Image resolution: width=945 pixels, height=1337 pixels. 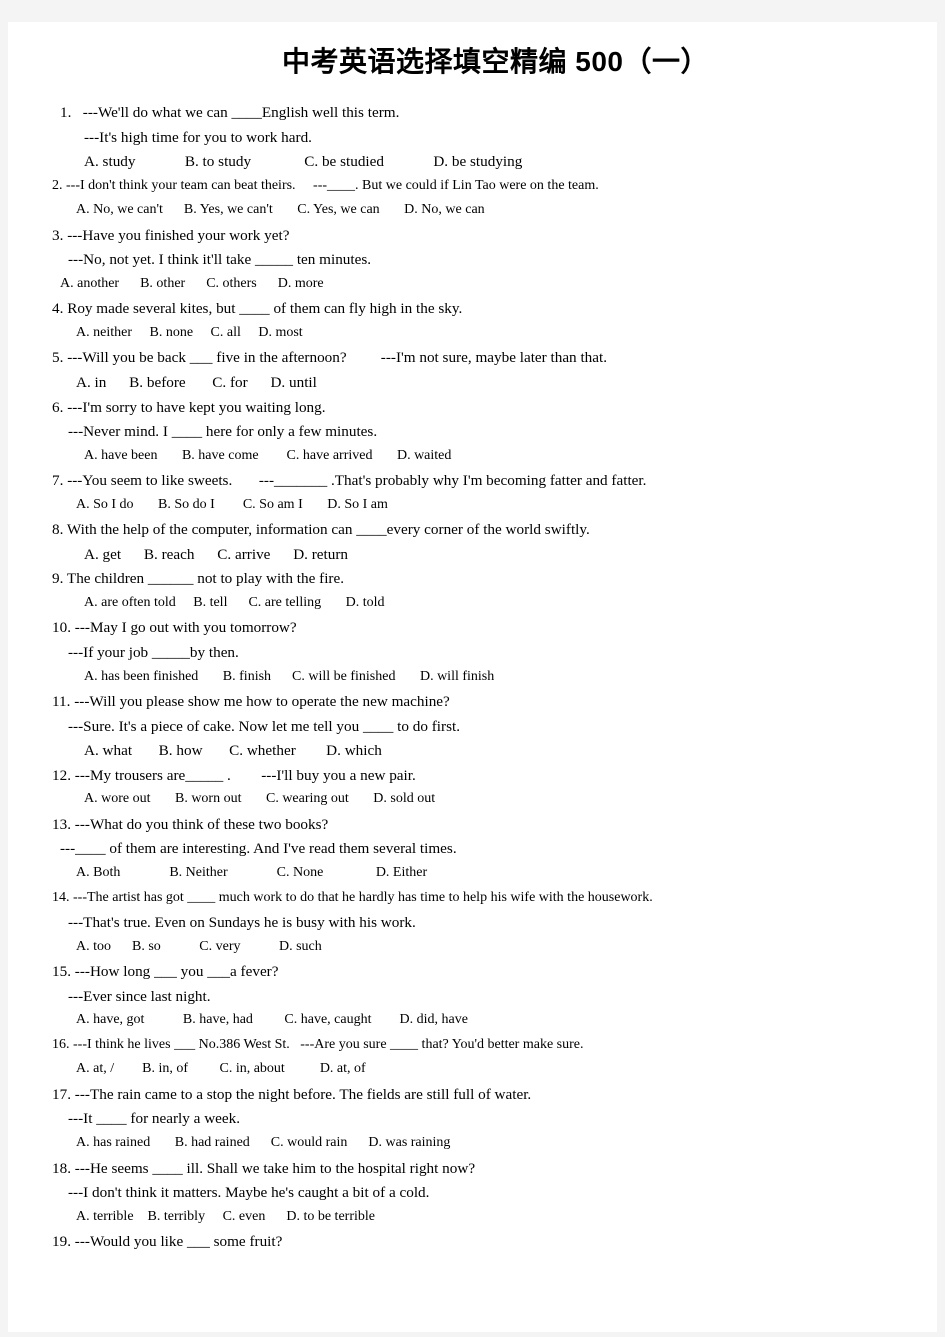 What do you see at coordinates (139, 996) in the screenshot?
I see `question-line: ---Ever since last night.` at bounding box center [139, 996].